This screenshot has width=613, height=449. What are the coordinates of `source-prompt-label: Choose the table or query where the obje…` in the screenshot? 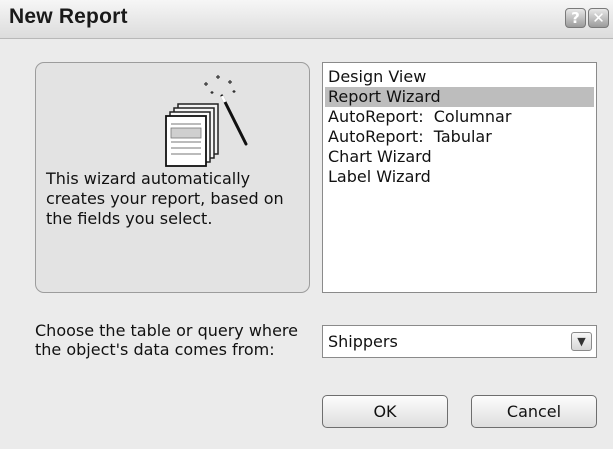 It's located at (166, 340).